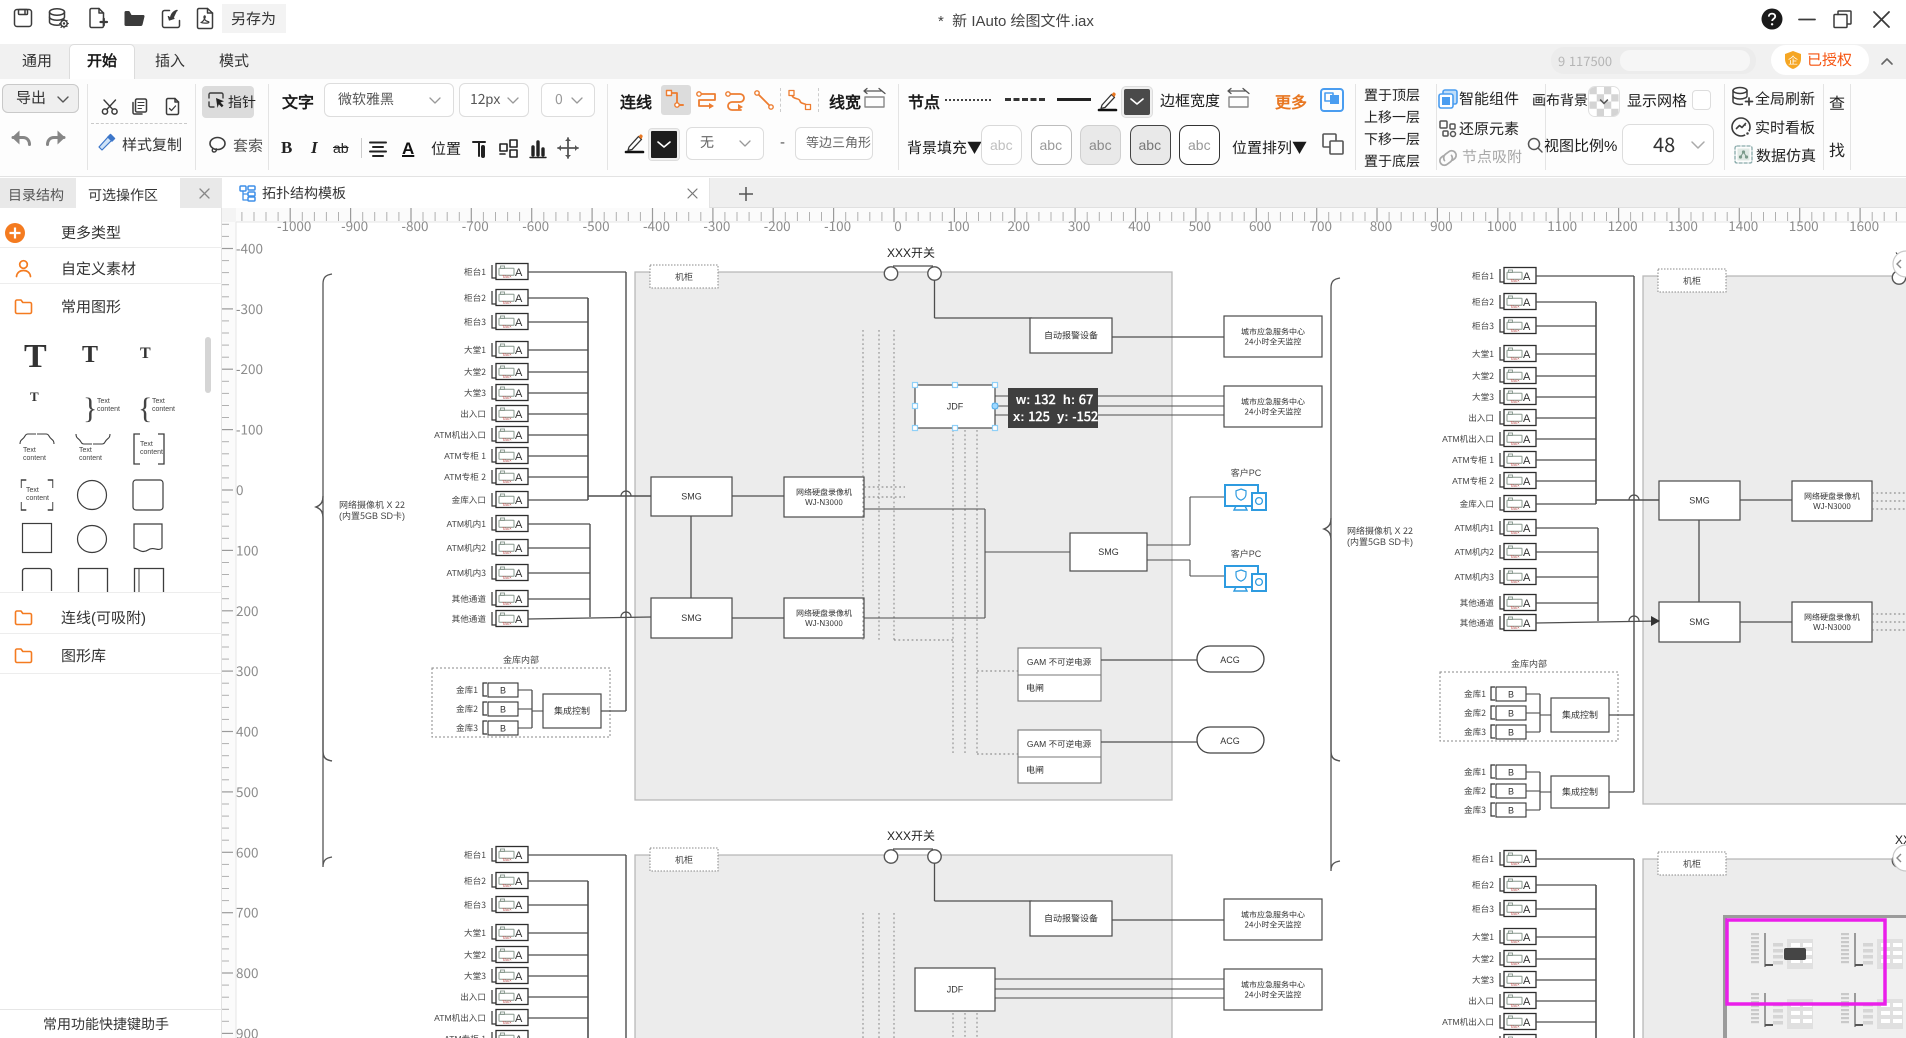 Image resolution: width=1906 pixels, height=1038 pixels. I want to click on svg-text: 电闸, so click(1035, 769).